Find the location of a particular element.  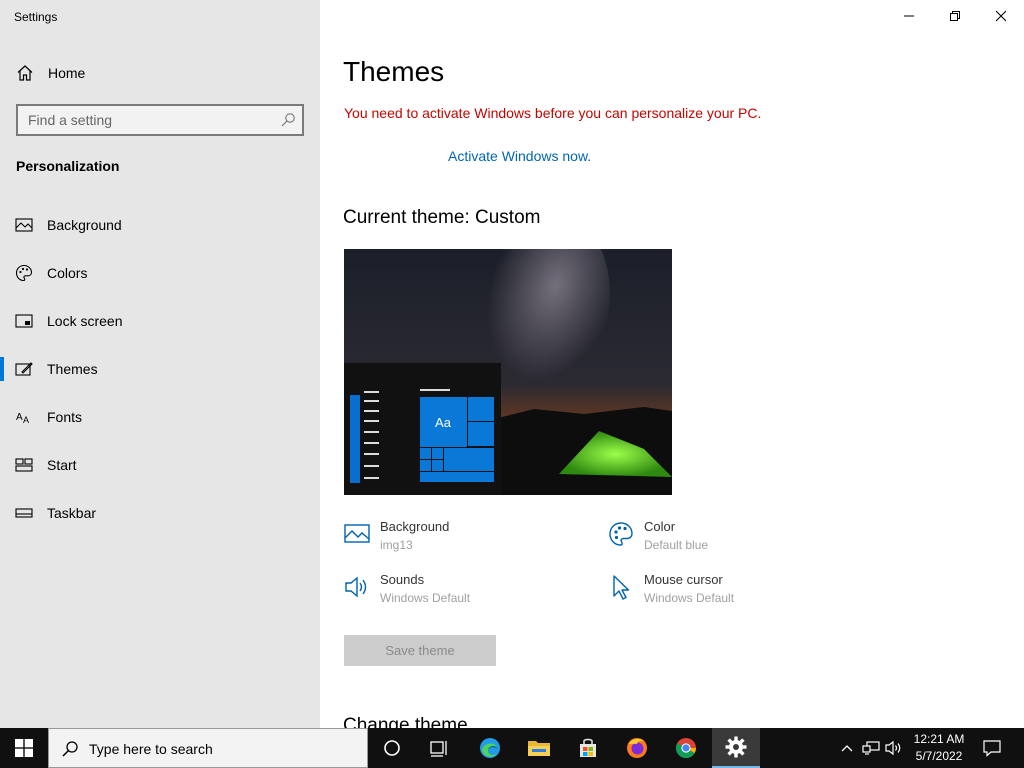

folder-icon is located at coordinates (539, 748).